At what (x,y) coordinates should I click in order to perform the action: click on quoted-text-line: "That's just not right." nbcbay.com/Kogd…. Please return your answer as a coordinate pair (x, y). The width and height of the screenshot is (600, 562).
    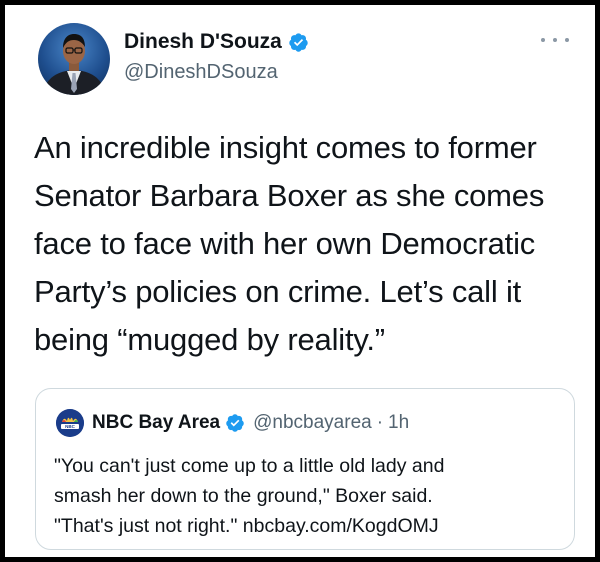
    Looking at the image, I should click on (246, 526).